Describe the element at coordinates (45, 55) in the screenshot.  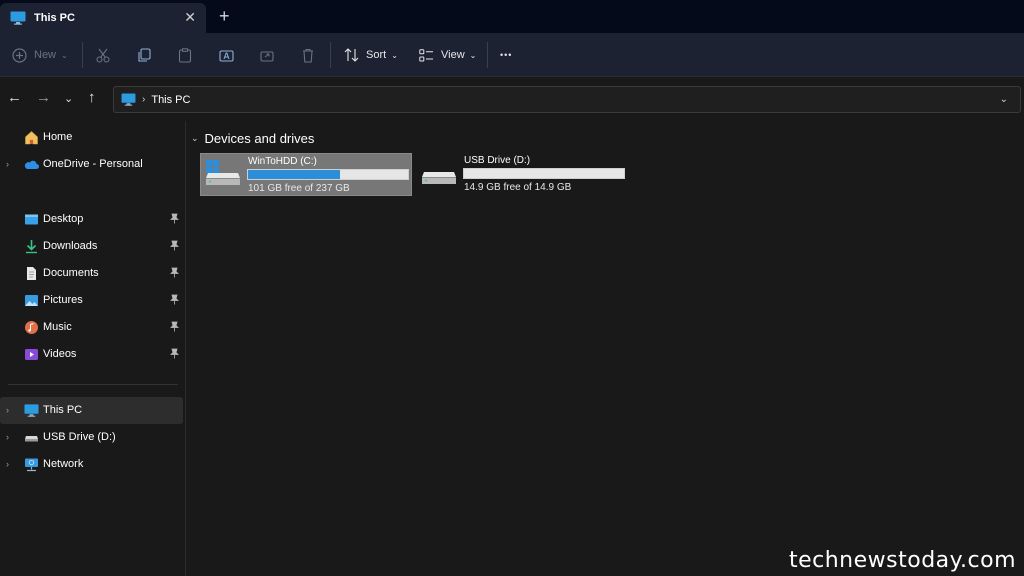
I see `new-label: New` at that location.